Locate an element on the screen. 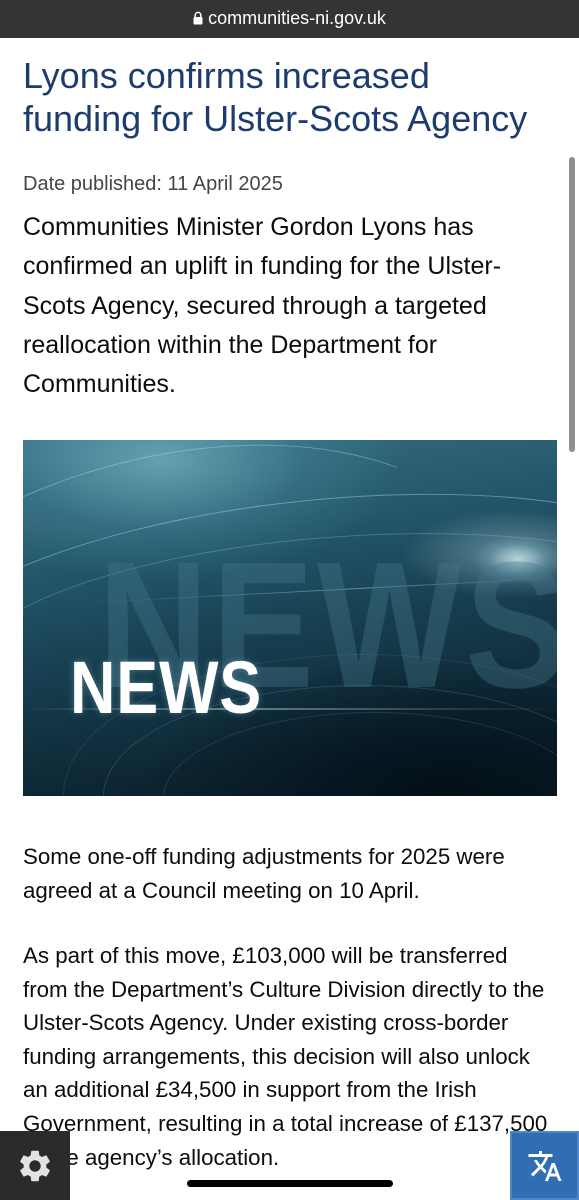 This screenshot has height=1200, width=579. gear-icon is located at coordinates (35, 1166).